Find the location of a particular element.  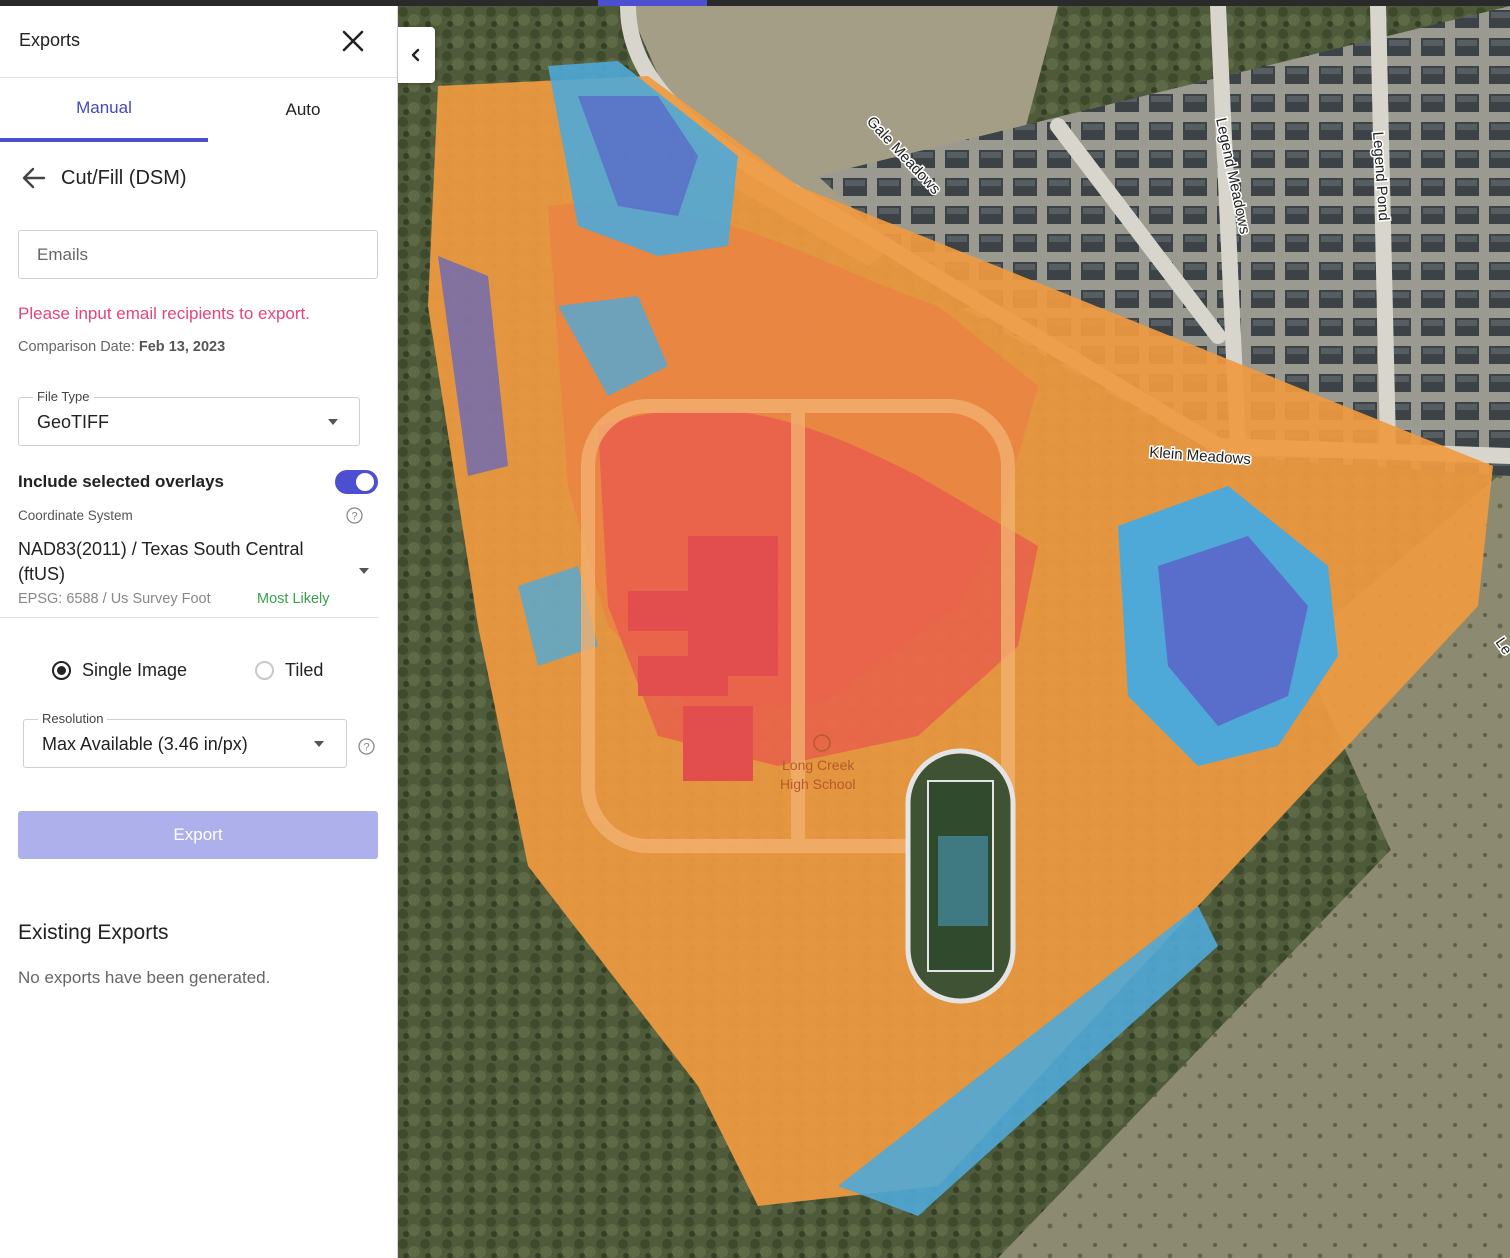

collapse-panel-button is located at coordinates (416, 55).